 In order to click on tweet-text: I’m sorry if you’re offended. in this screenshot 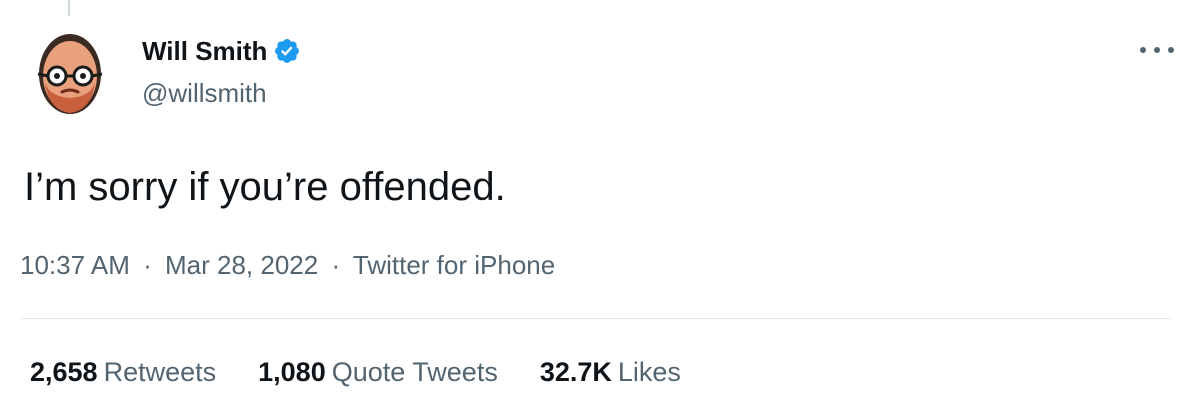, I will do `click(265, 187)`.